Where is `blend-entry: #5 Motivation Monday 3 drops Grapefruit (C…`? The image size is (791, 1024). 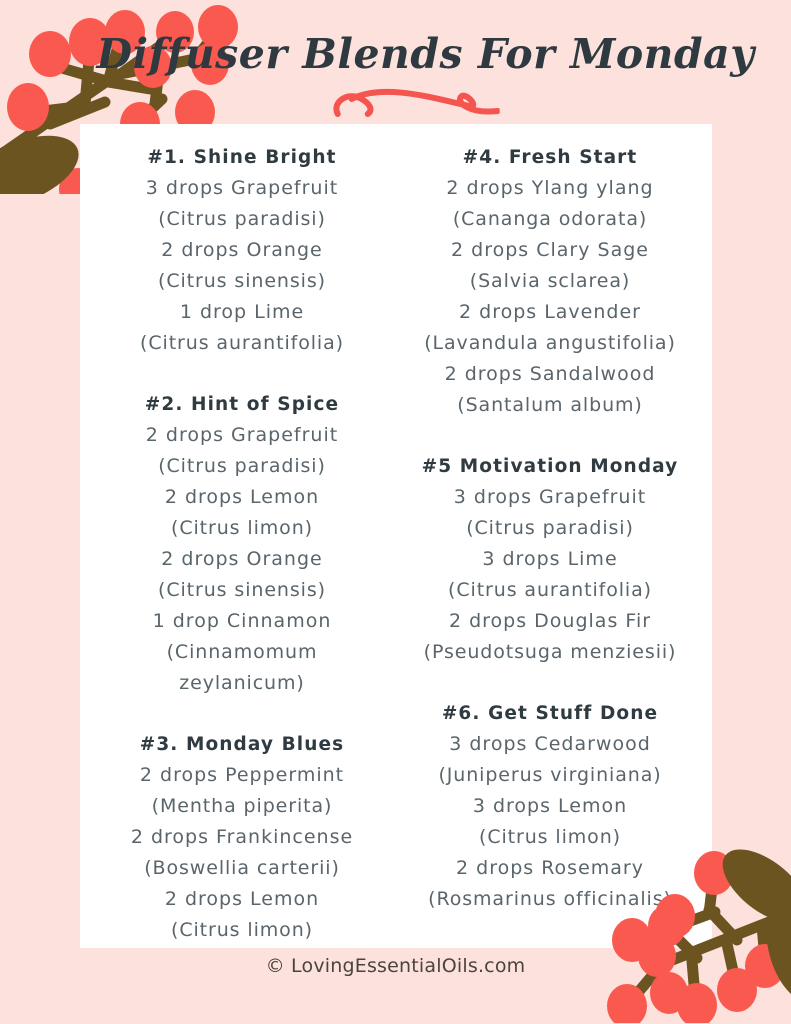
blend-entry: #5 Motivation Monday 3 drops Grapefruit (C… is located at coordinates (550, 559).